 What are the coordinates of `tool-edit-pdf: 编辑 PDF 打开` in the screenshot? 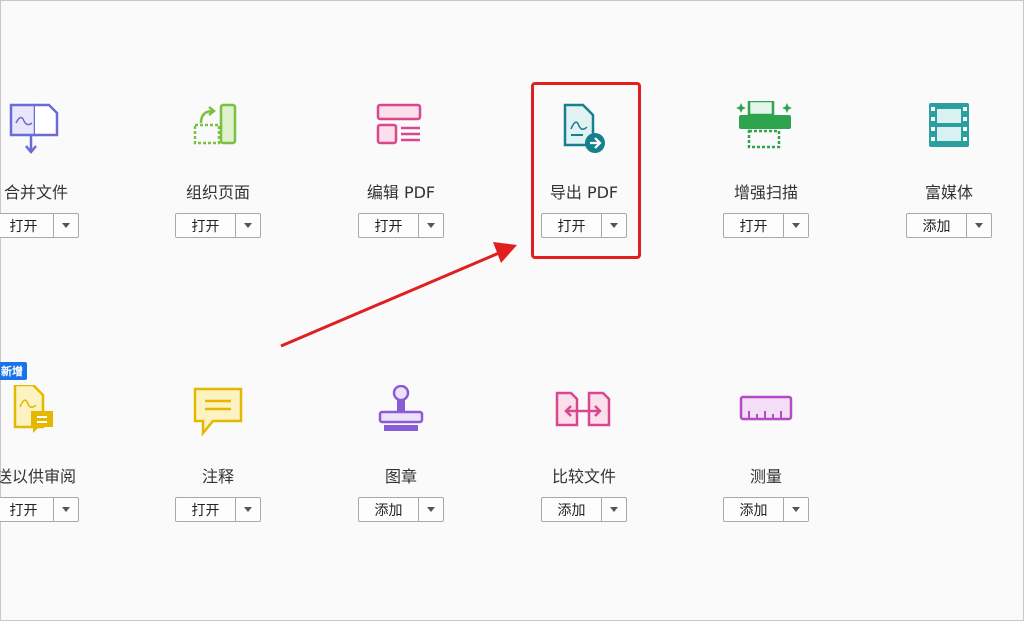 It's located at (401, 171).